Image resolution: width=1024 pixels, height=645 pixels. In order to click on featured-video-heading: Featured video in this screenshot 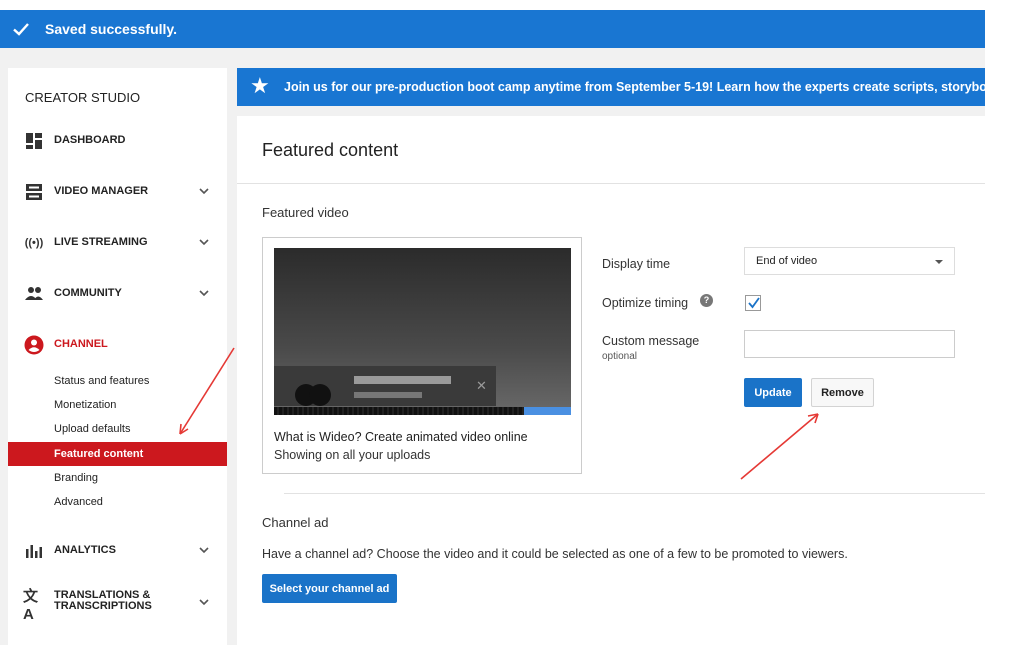, I will do `click(305, 212)`.